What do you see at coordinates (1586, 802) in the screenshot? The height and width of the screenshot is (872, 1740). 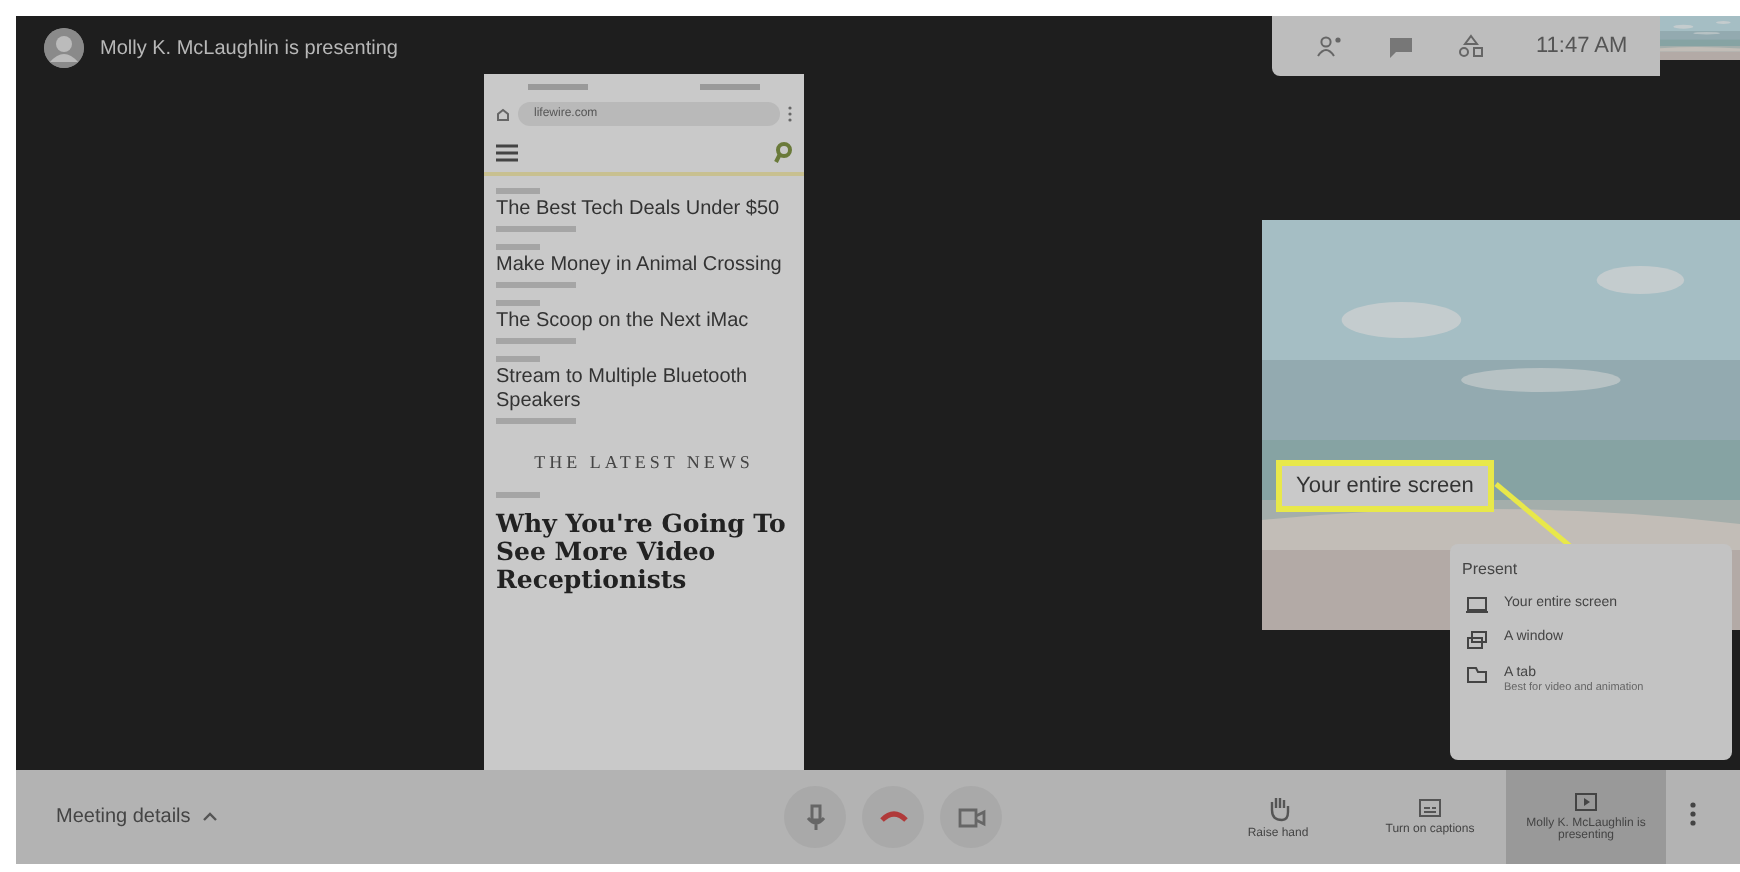 I see `present-icon` at bounding box center [1586, 802].